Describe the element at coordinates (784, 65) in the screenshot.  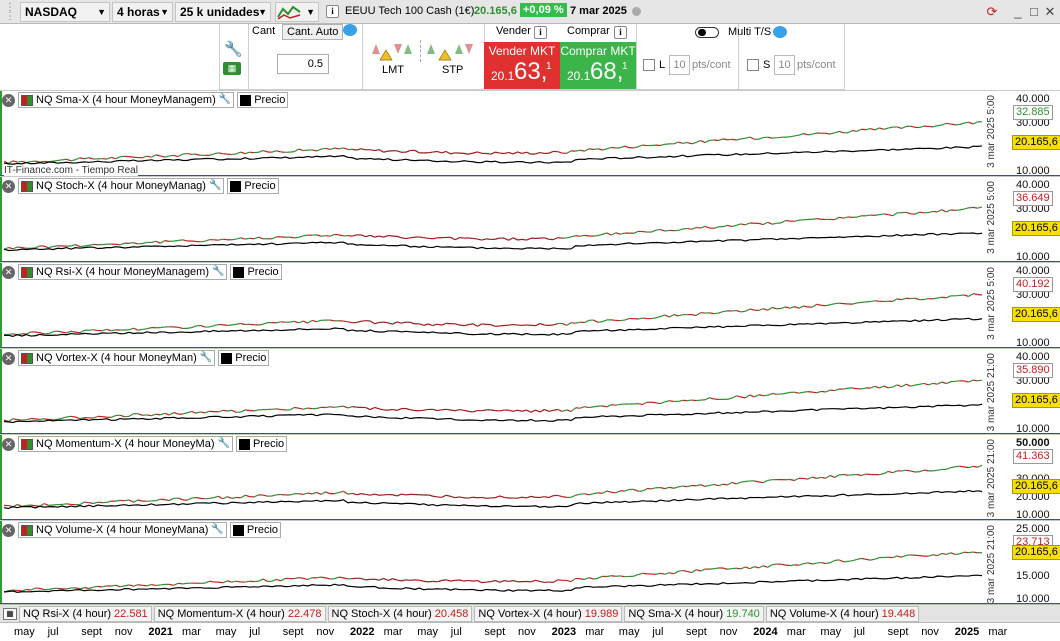
I see `stop-pts-input: 10` at that location.